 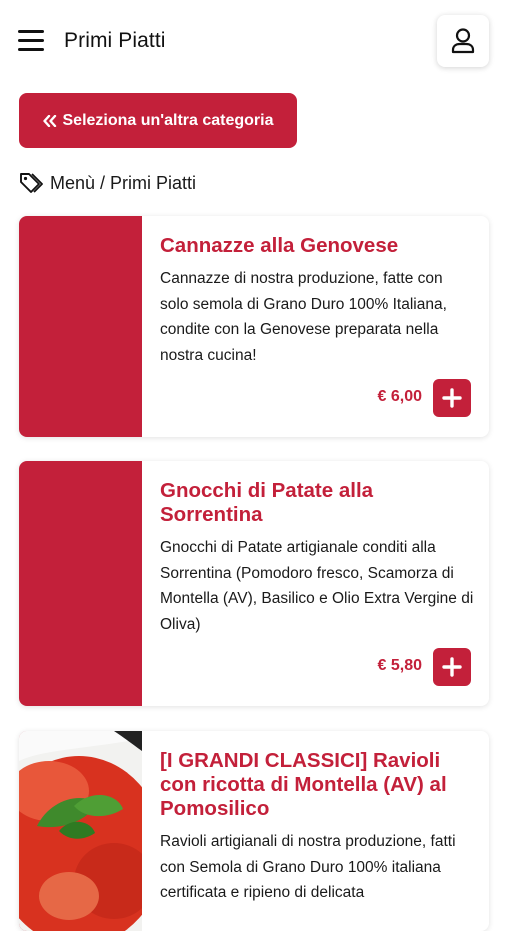 I want to click on select-category-label: Seleziona un'altra categoria, so click(x=168, y=120).